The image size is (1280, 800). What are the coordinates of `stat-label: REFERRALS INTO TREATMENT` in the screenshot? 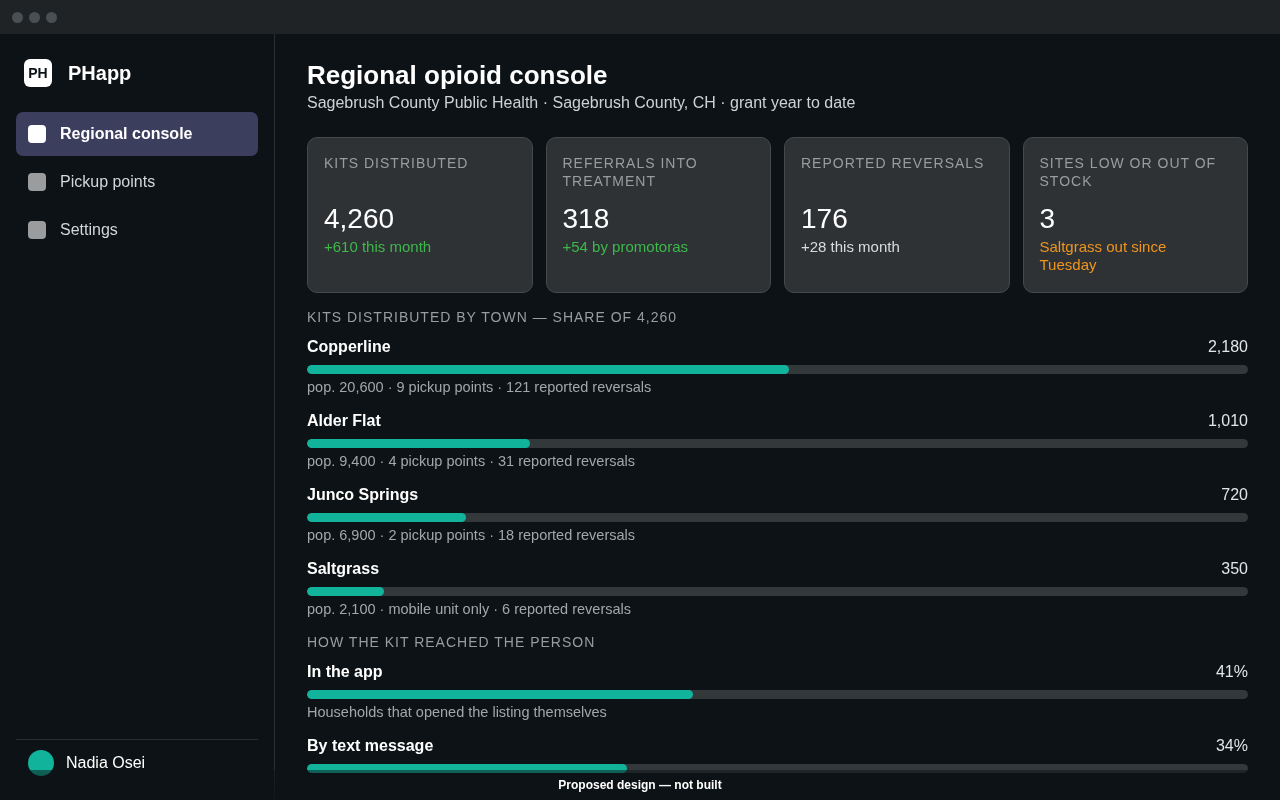 It's located at (630, 172).